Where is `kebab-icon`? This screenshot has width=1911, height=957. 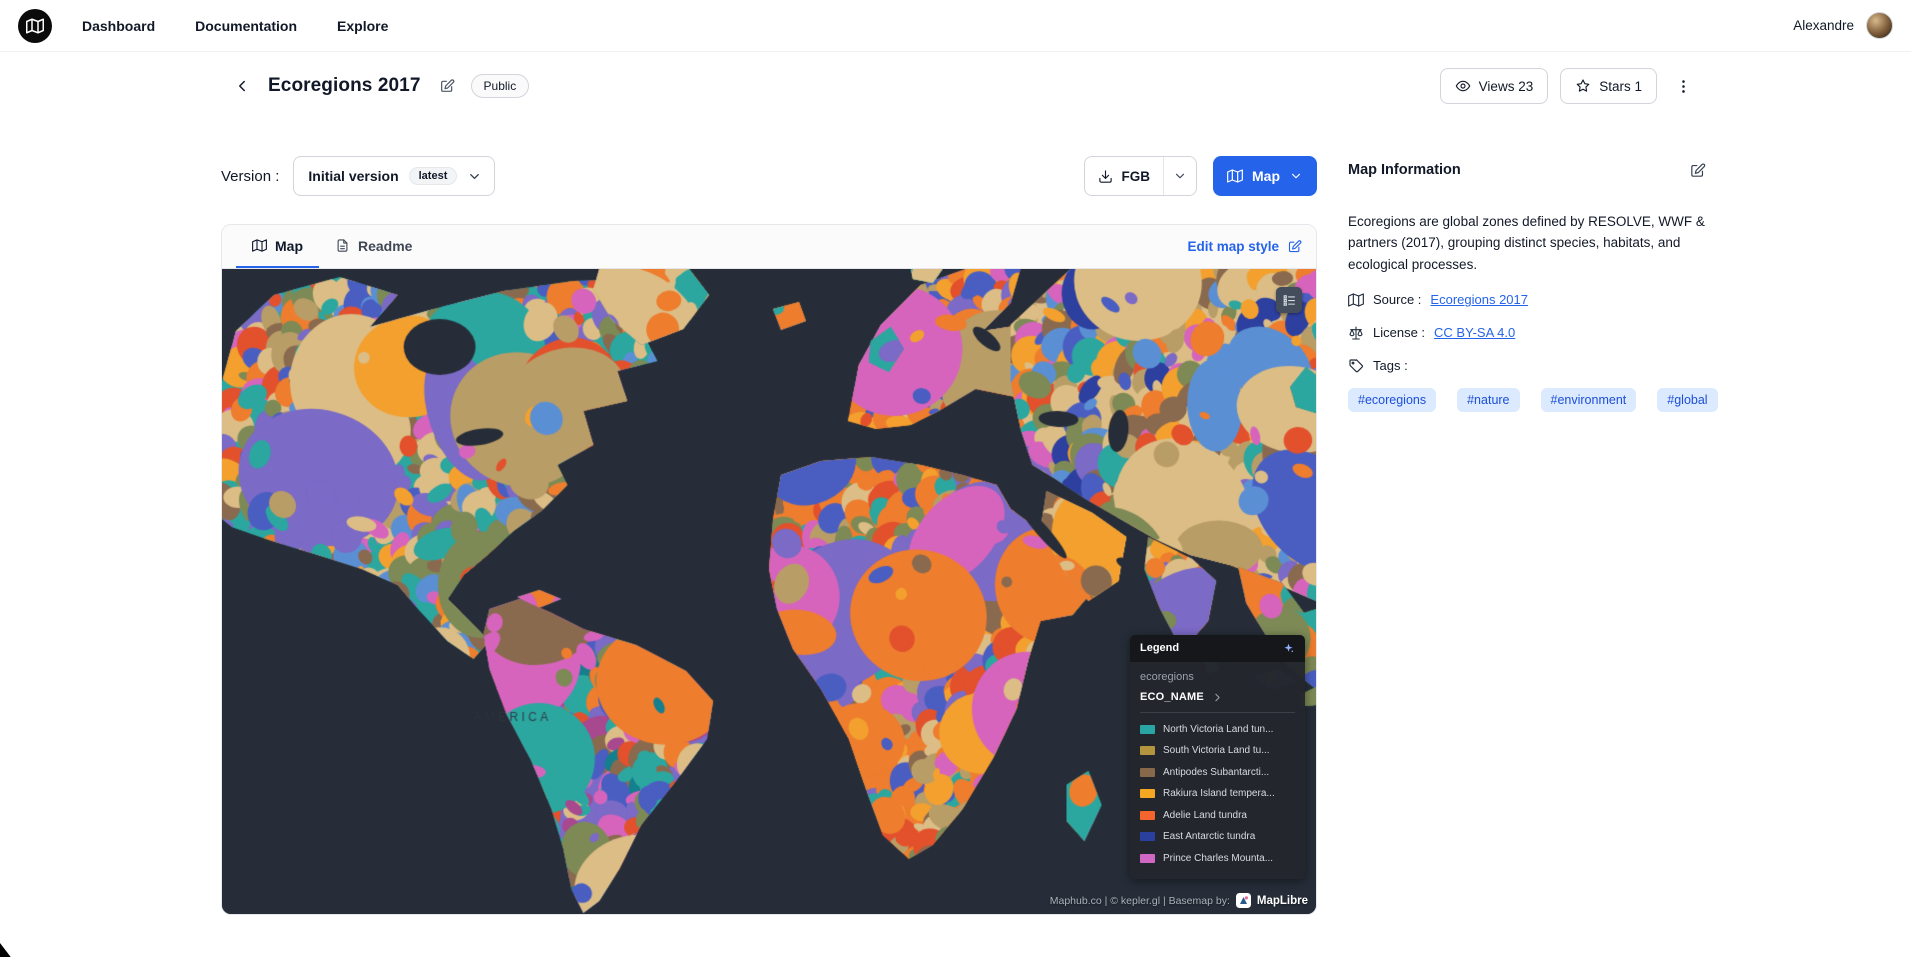
kebab-icon is located at coordinates (1683, 86).